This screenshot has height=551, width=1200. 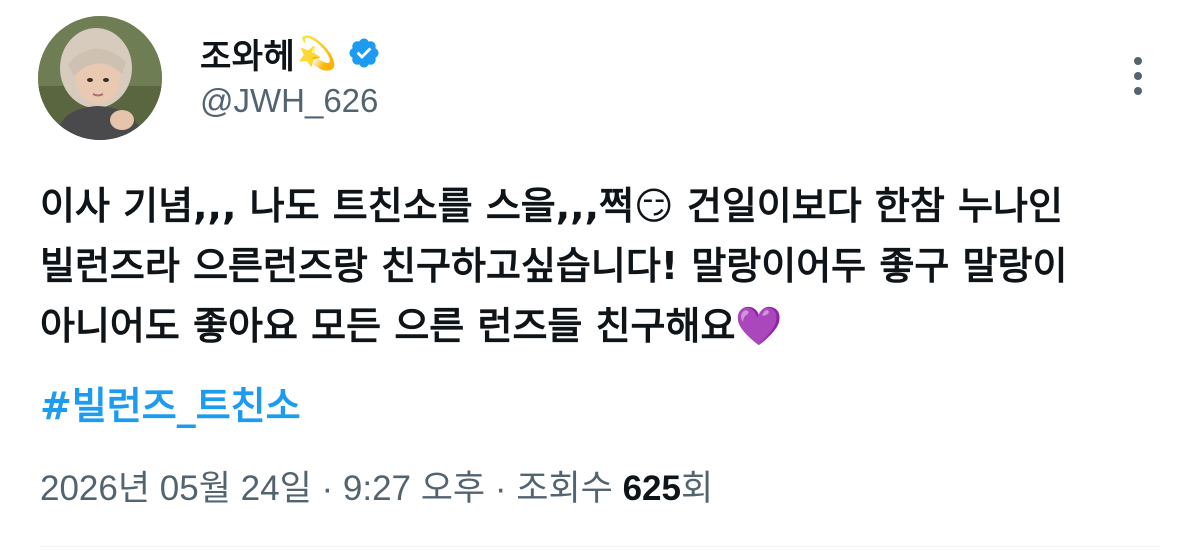 I want to click on divider, so click(x=600, y=546).